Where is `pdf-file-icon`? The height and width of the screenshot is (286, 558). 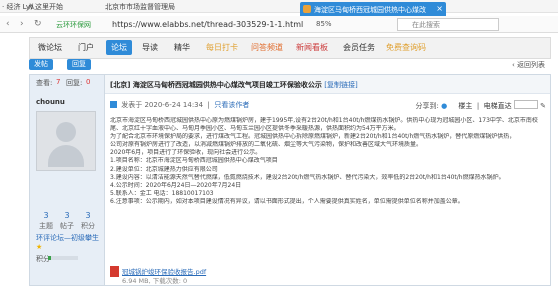
pdf-file-icon is located at coordinates (114, 271).